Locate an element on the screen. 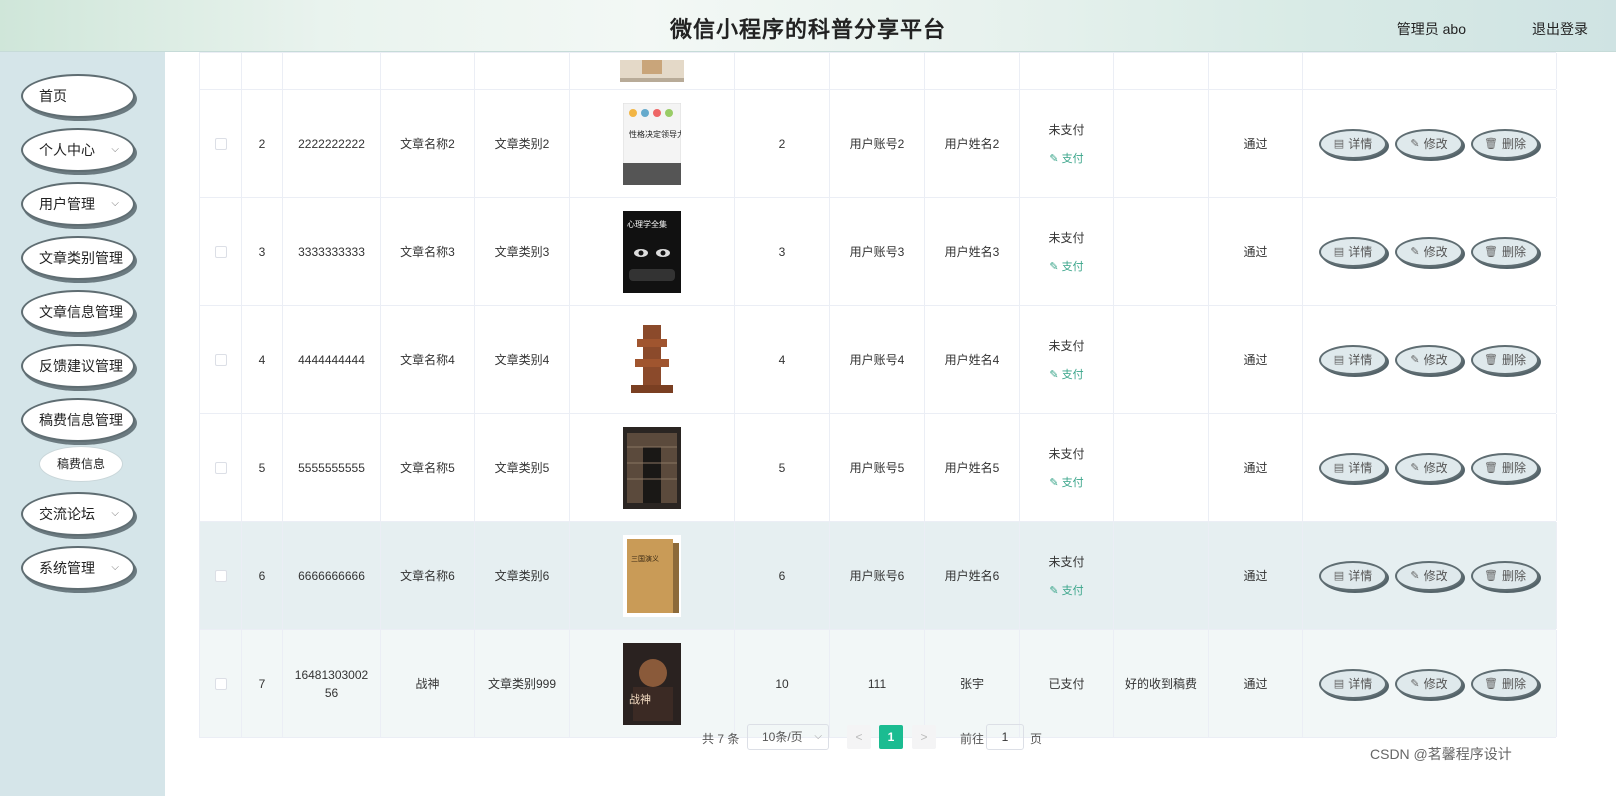  goto-label: 前往 is located at coordinates (972, 739).